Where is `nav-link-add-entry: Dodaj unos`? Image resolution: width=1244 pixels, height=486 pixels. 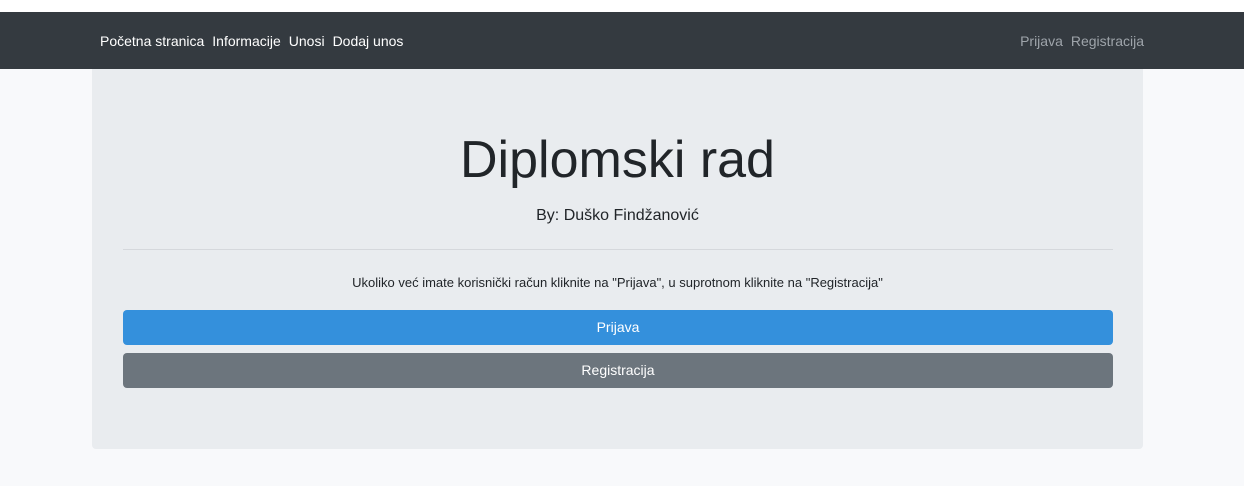
nav-link-add-entry: Dodaj unos is located at coordinates (368, 41).